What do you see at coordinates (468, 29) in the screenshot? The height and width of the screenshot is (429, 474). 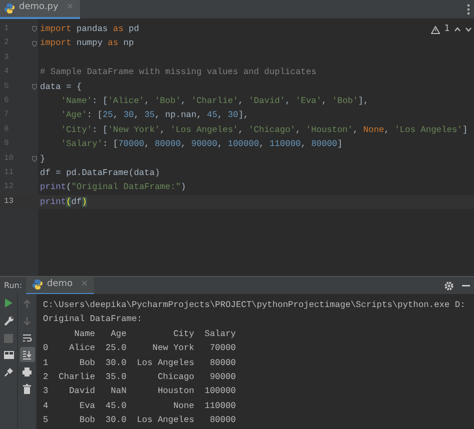 I see `chevron-down-icon` at bounding box center [468, 29].